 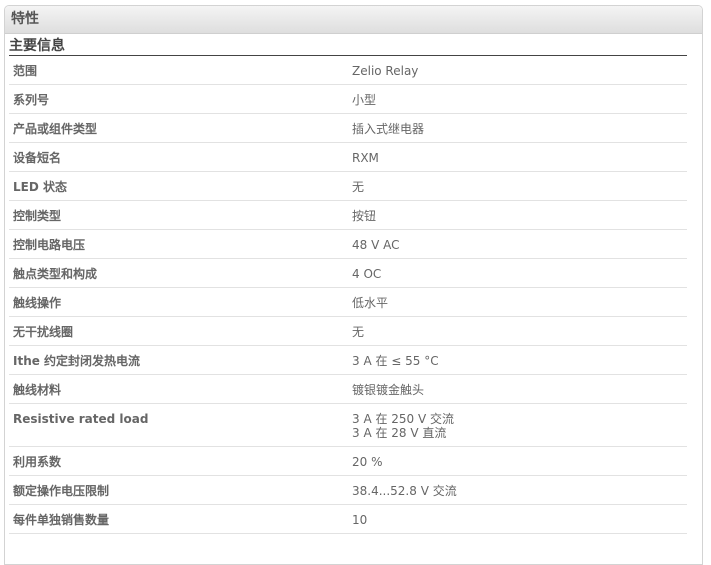 I want to click on row-label: 设备短名, so click(x=37, y=158).